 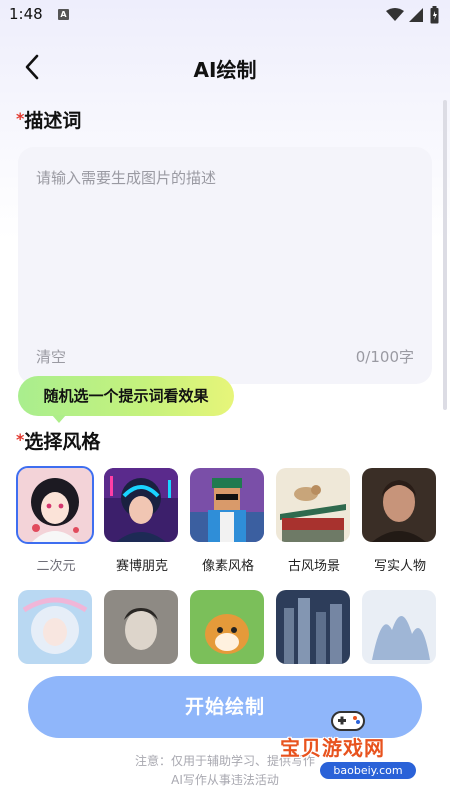 I want to click on style-item-realistic: 写实人物, so click(x=400, y=521).